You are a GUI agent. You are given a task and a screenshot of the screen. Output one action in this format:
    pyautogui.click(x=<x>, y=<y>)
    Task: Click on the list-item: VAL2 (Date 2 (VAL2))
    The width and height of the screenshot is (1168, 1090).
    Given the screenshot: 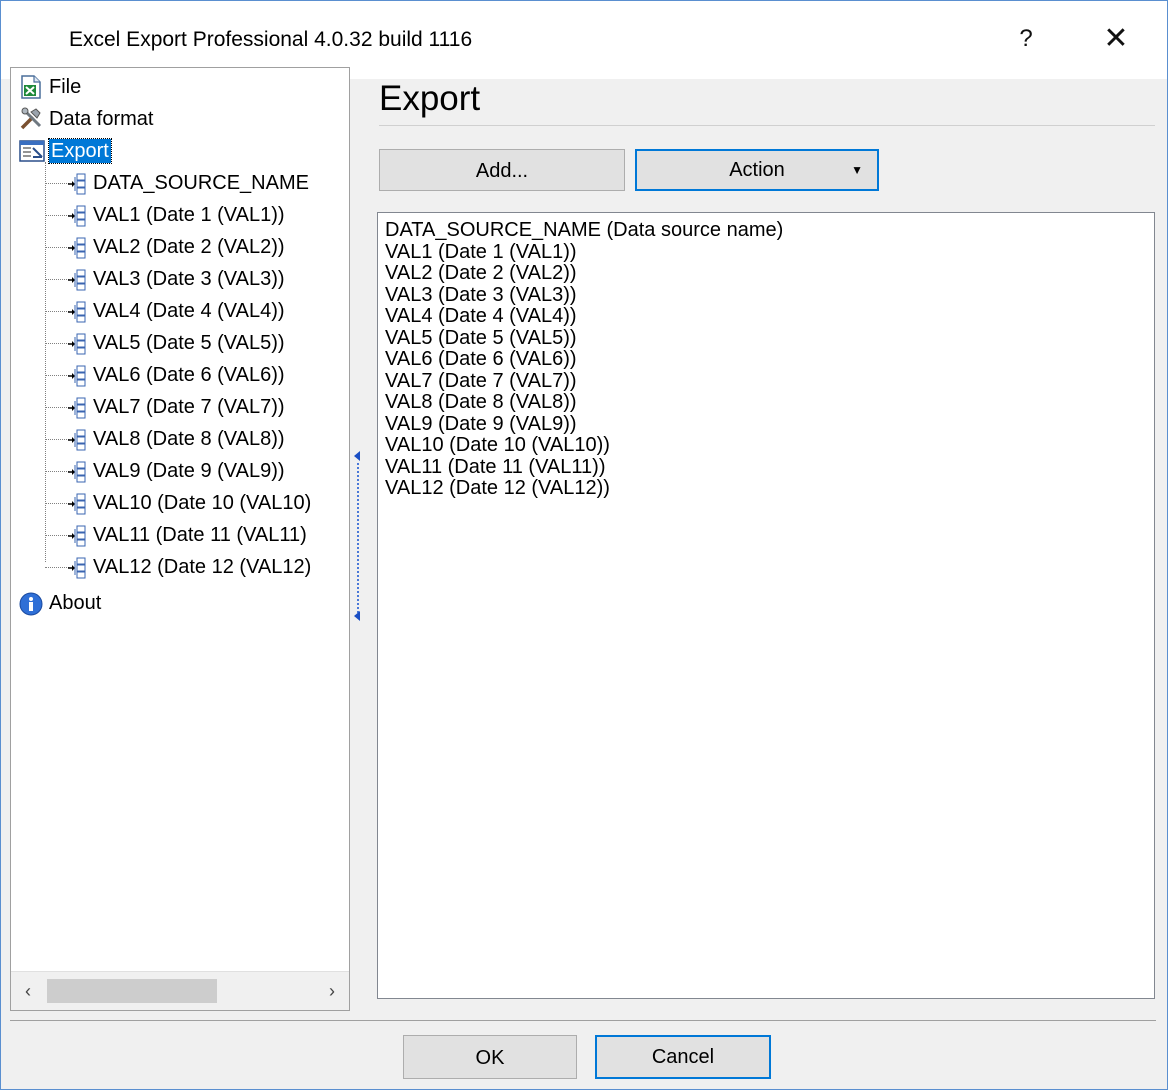 What is the action you would take?
    pyautogui.click(x=481, y=273)
    